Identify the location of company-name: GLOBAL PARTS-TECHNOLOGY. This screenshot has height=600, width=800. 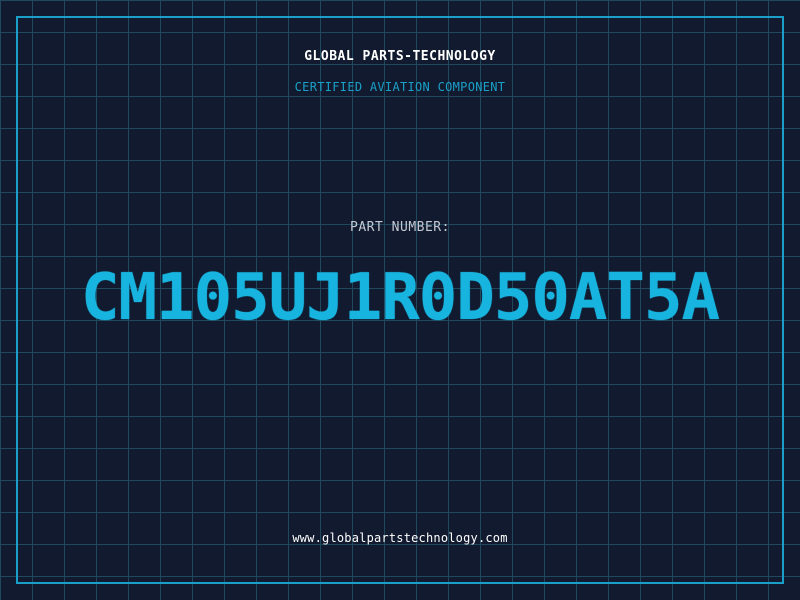
(400, 56).